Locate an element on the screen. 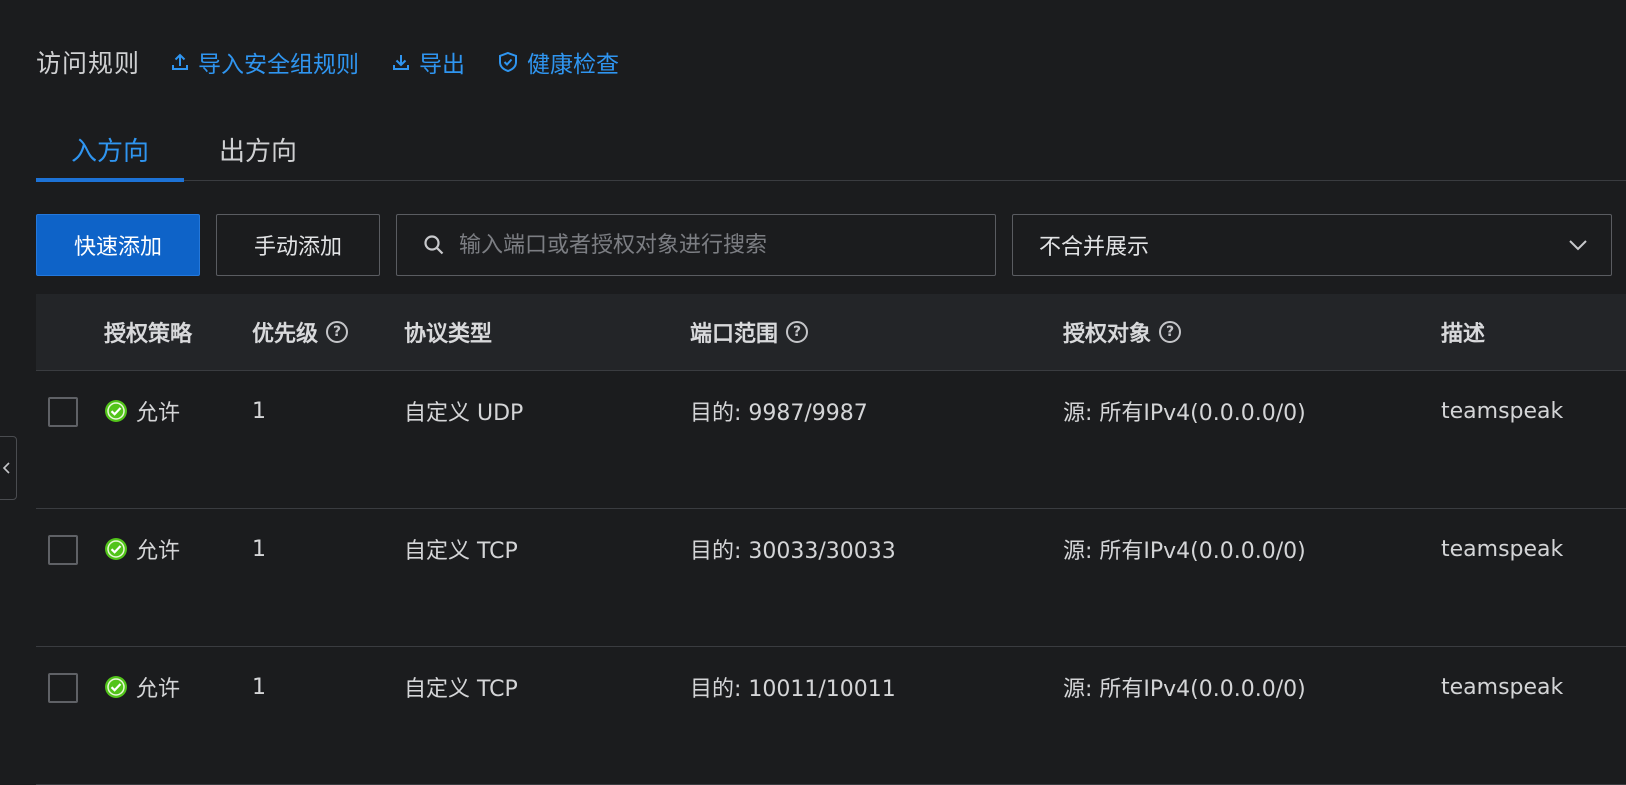 The image size is (1626, 785). sidebar-collapse-handle is located at coordinates (8, 468).